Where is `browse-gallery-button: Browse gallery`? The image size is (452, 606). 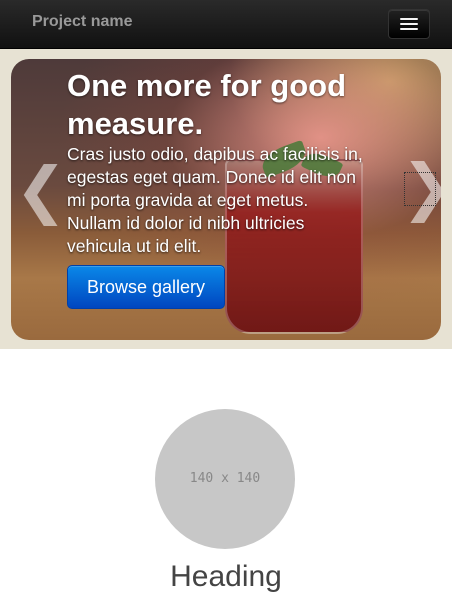 browse-gallery-button: Browse gallery is located at coordinates (146, 287).